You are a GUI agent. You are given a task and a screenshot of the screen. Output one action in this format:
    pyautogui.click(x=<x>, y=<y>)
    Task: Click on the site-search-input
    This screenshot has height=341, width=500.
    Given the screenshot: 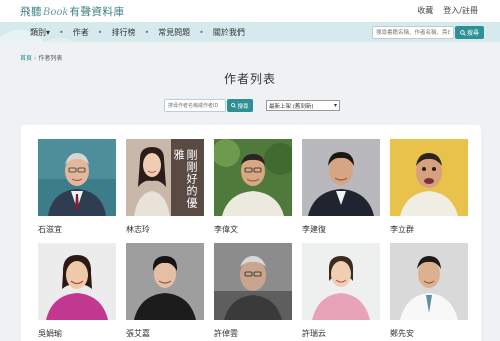 What is the action you would take?
    pyautogui.click(x=413, y=32)
    